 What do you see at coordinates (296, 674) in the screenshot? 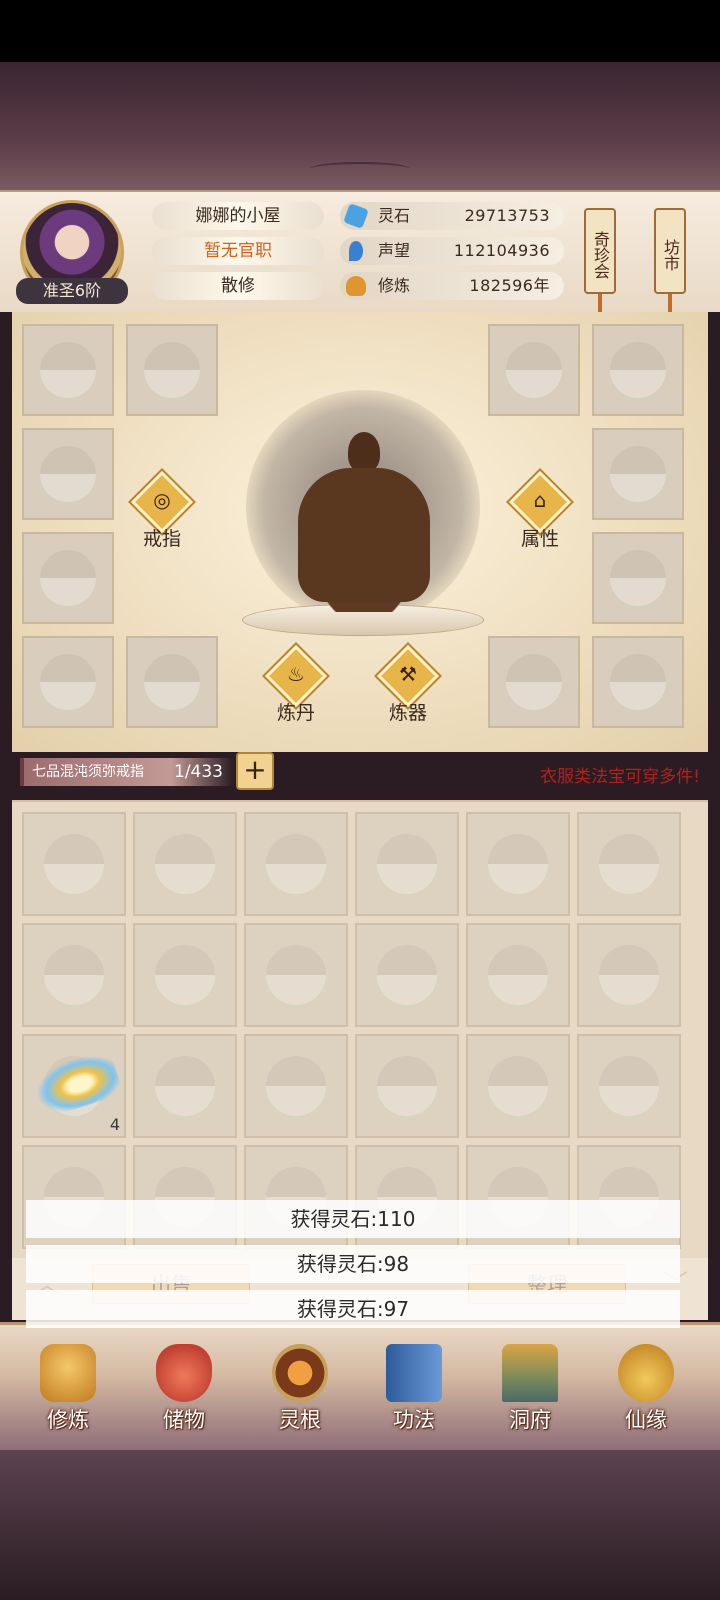
I see `alchemy-cauldron-icon: ♨` at bounding box center [296, 674].